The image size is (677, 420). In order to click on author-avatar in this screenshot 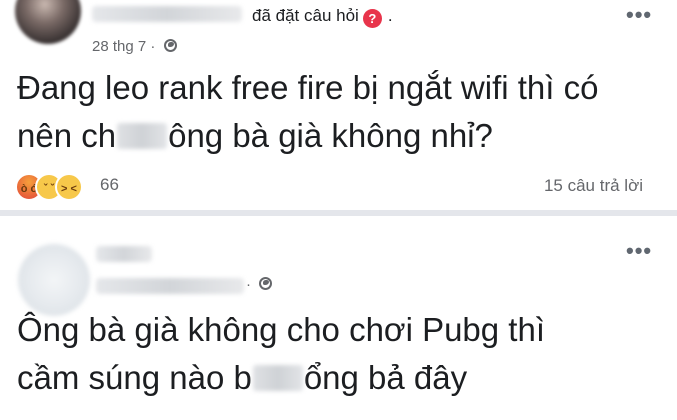, I will do `click(48, 22)`.